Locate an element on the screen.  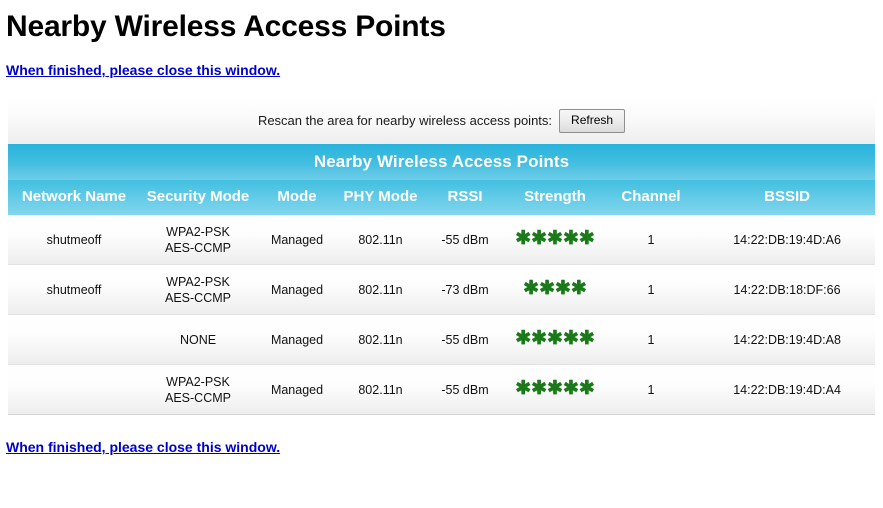
cell-strength: ✱✱✱✱ is located at coordinates (555, 289).